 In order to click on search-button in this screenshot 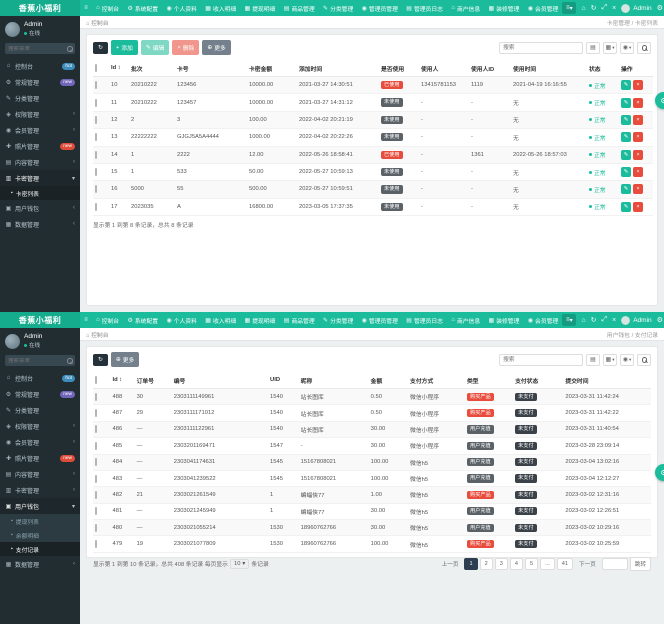, I will do `click(644, 47)`.